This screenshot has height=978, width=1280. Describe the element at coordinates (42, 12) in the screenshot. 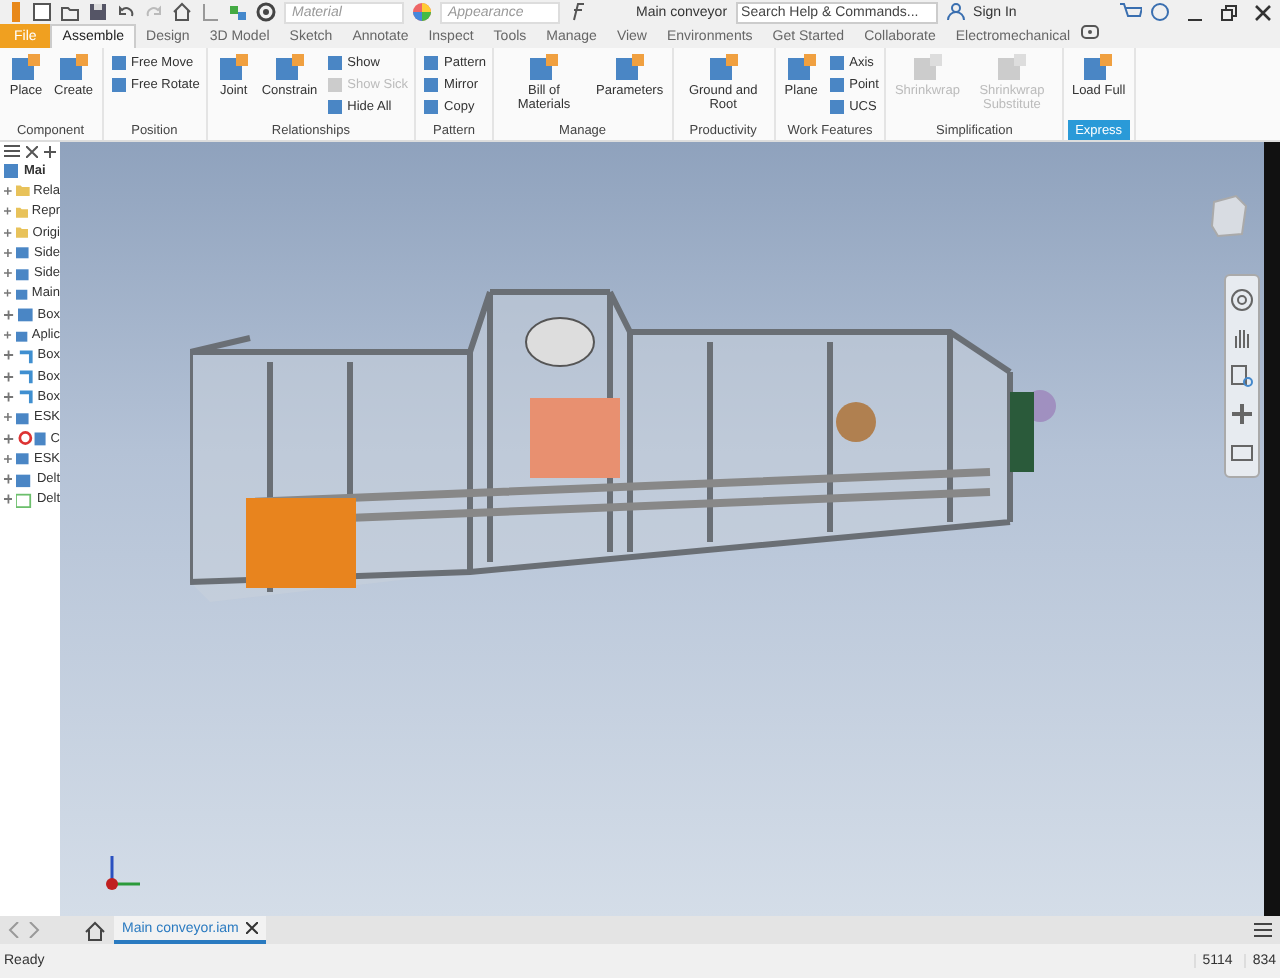

I see `new-file-icon` at that location.